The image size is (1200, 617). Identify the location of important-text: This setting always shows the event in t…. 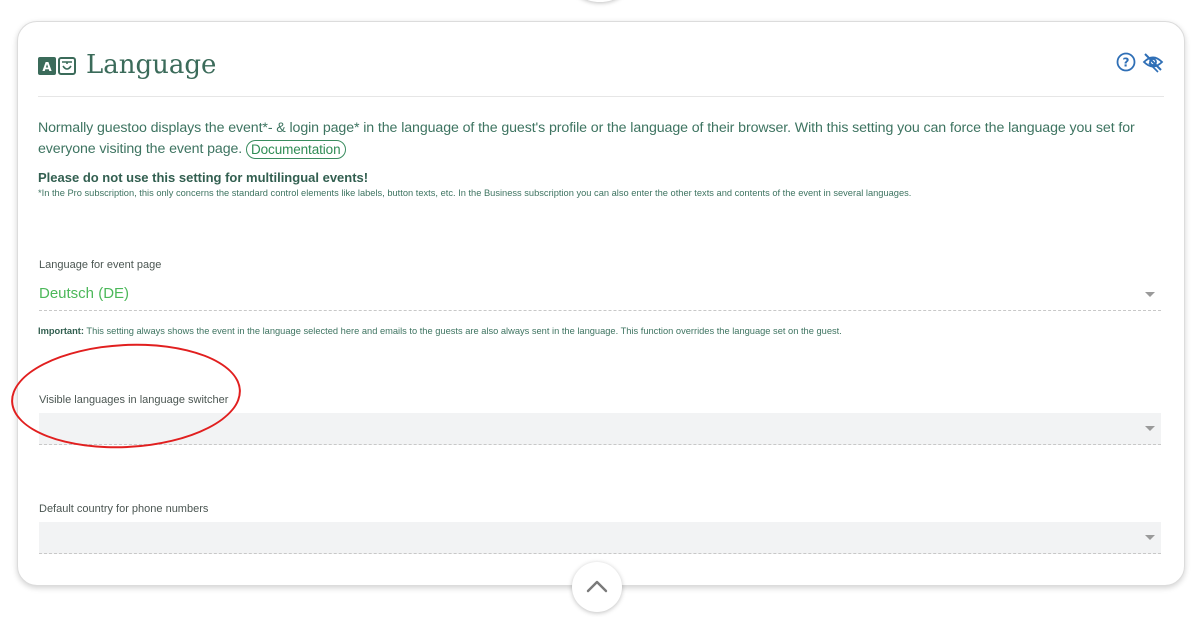
(464, 331).